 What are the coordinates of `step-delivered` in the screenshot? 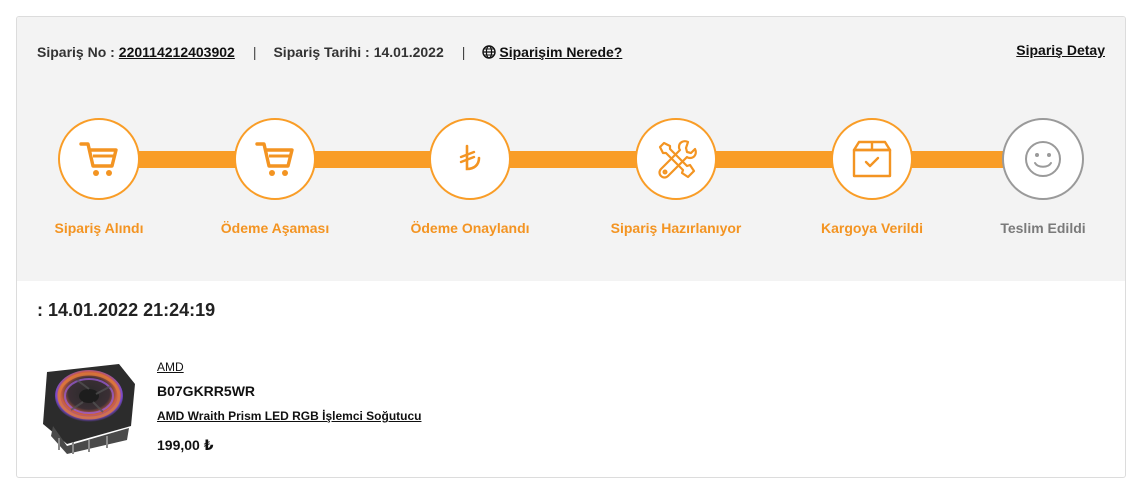 It's located at (1043, 159).